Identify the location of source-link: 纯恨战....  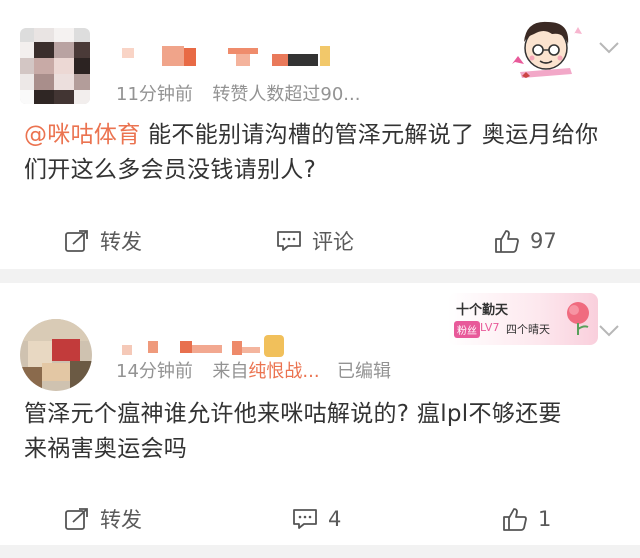
(283, 371).